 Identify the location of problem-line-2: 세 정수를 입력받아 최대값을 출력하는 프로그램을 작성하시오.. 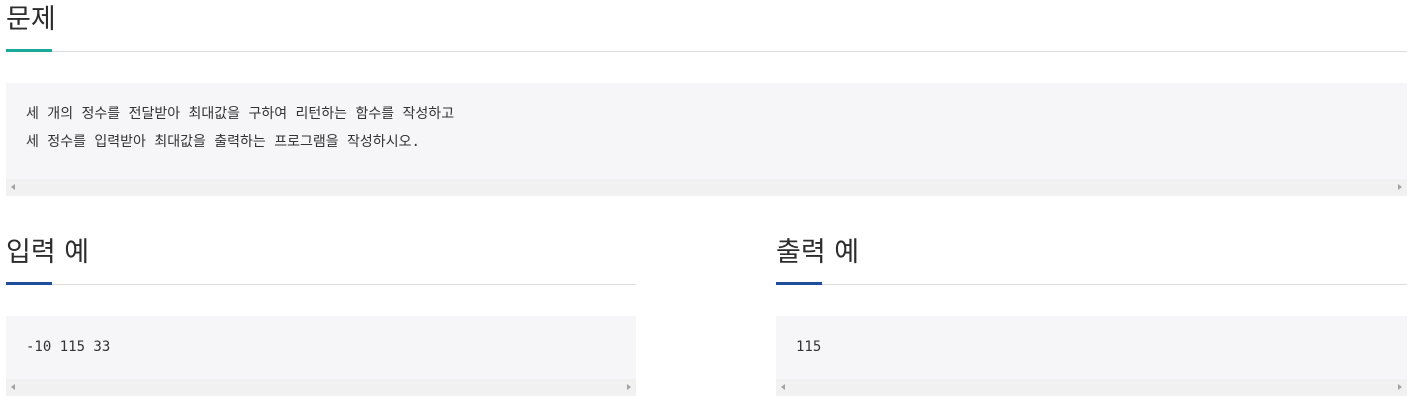
(223, 142).